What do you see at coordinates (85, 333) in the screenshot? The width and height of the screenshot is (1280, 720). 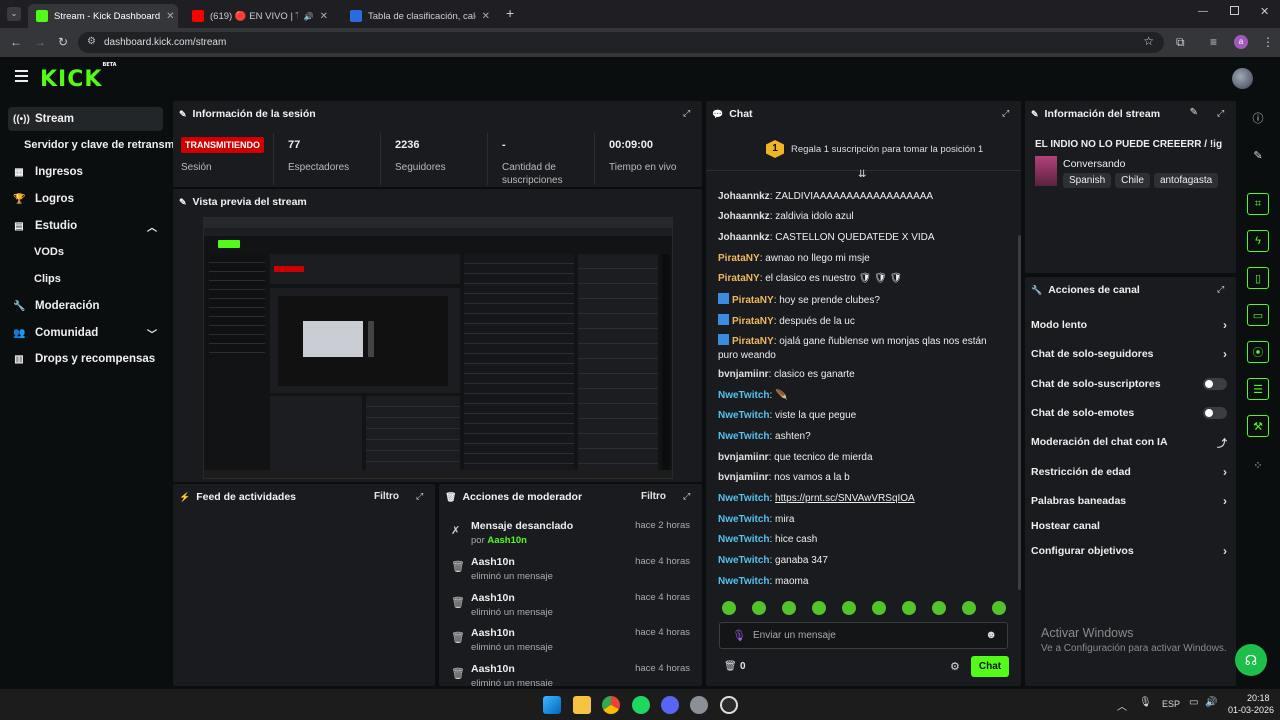 I see `sidebar-item-comunidad: 👥 Comunidad ﹀` at bounding box center [85, 333].